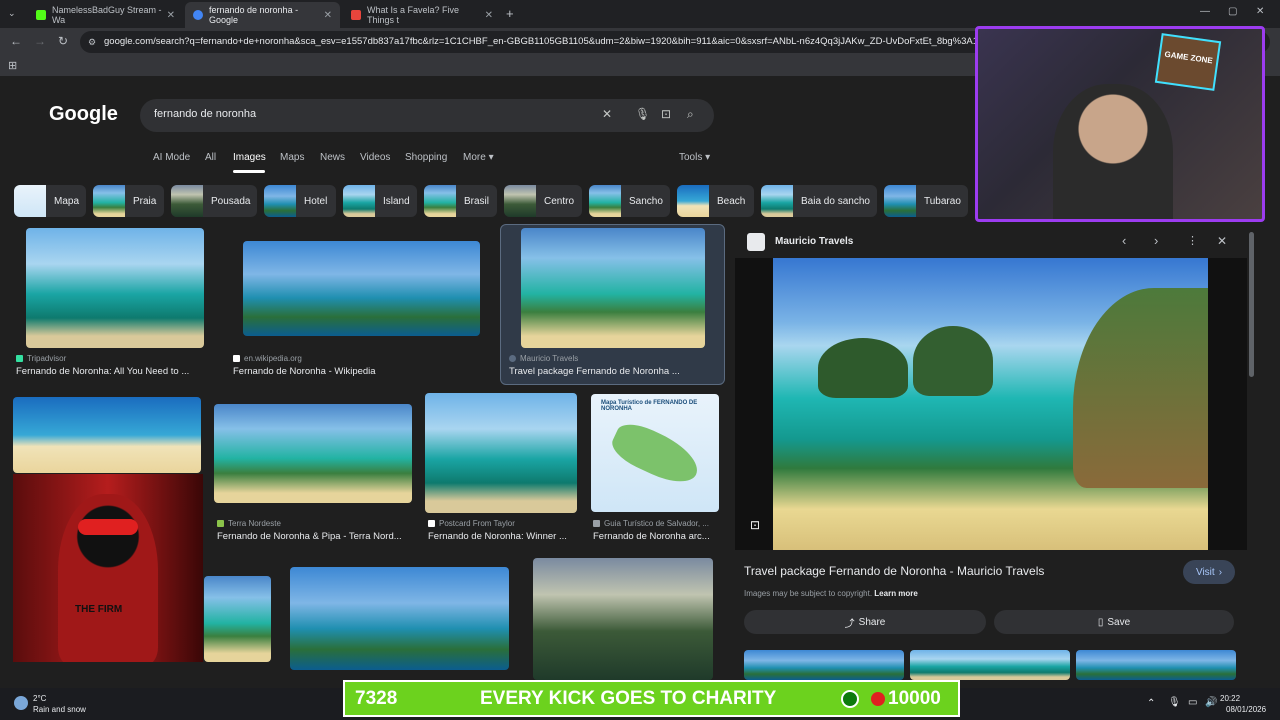  What do you see at coordinates (694, 162) in the screenshot?
I see `tools-button: Tools ▾` at bounding box center [694, 162].